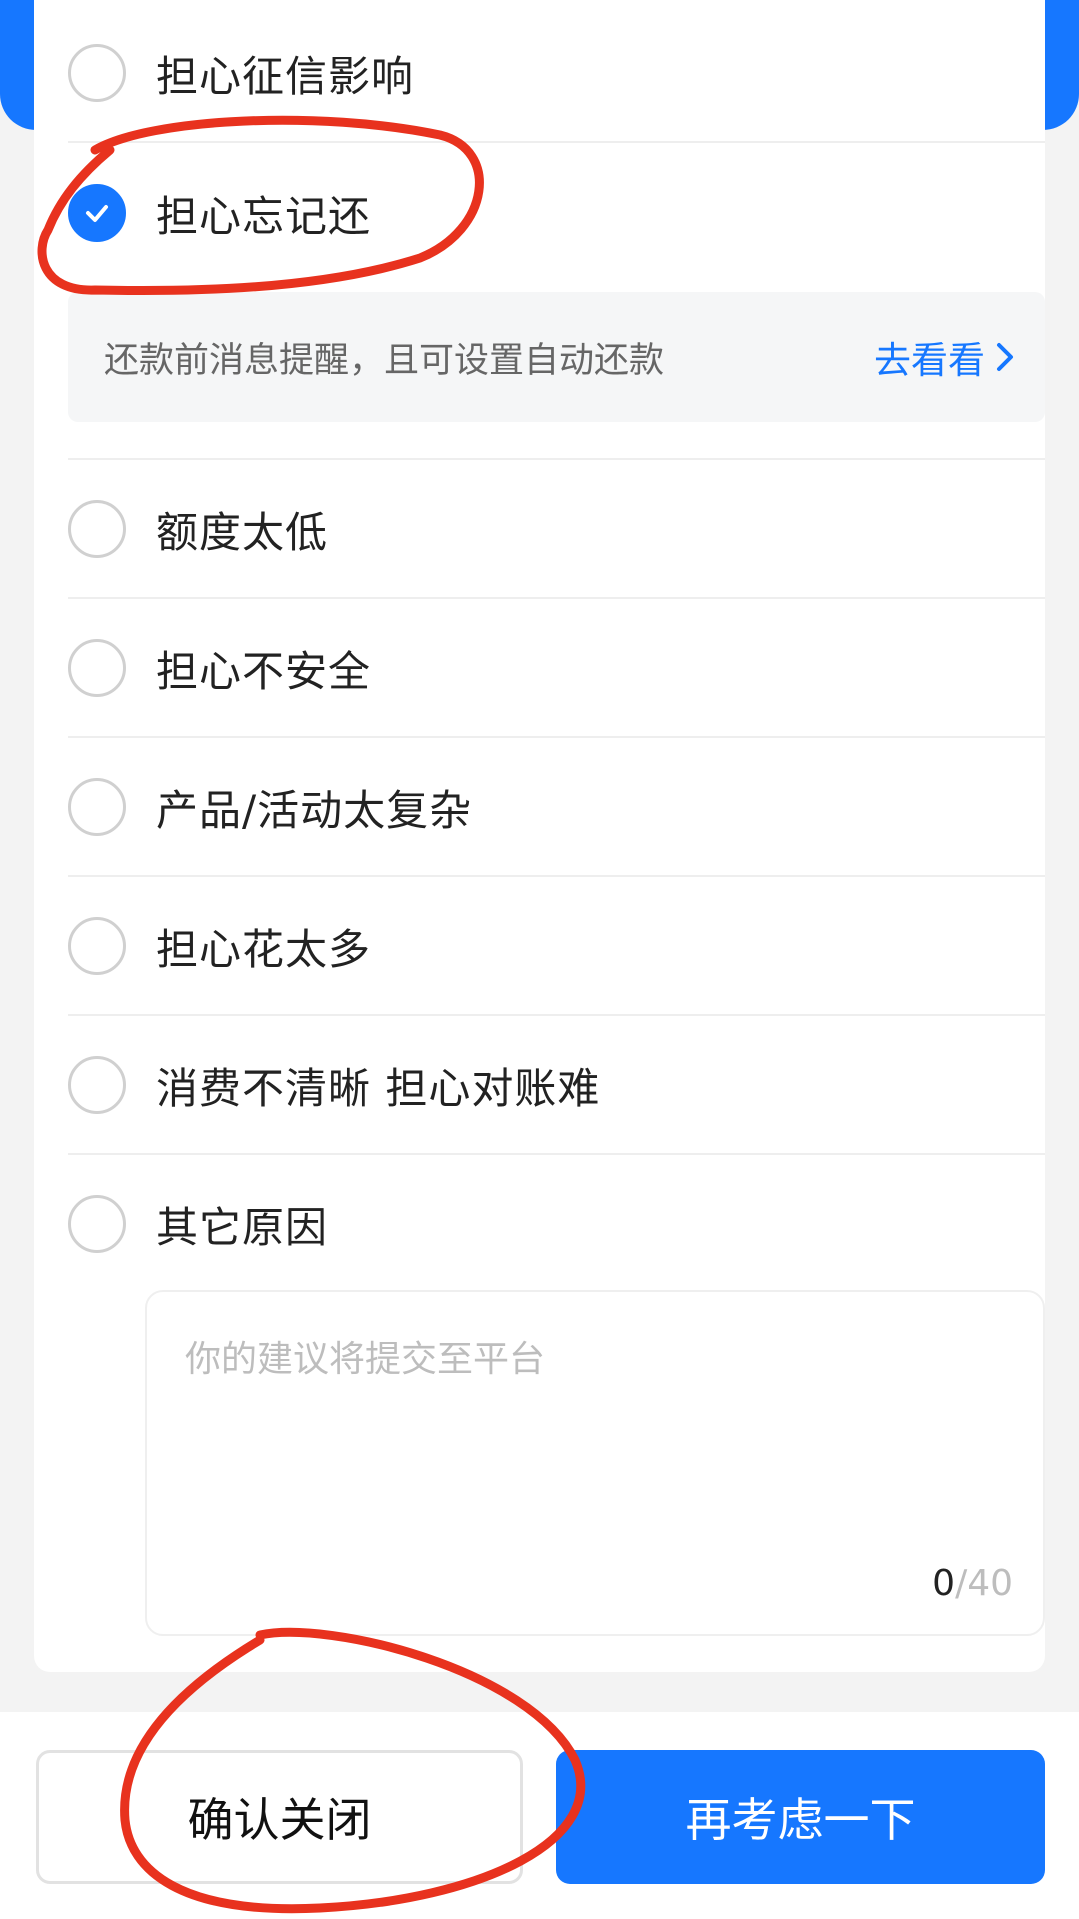  What do you see at coordinates (556, 807) in the screenshot?
I see `option-too-complex: 产品/活动太复杂` at bounding box center [556, 807].